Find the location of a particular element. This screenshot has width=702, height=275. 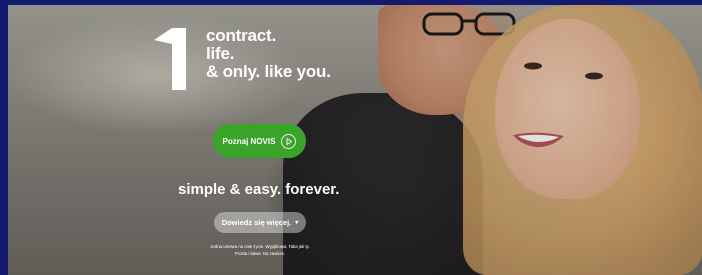

tagline-line-3: & only. like you. is located at coordinates (268, 71).